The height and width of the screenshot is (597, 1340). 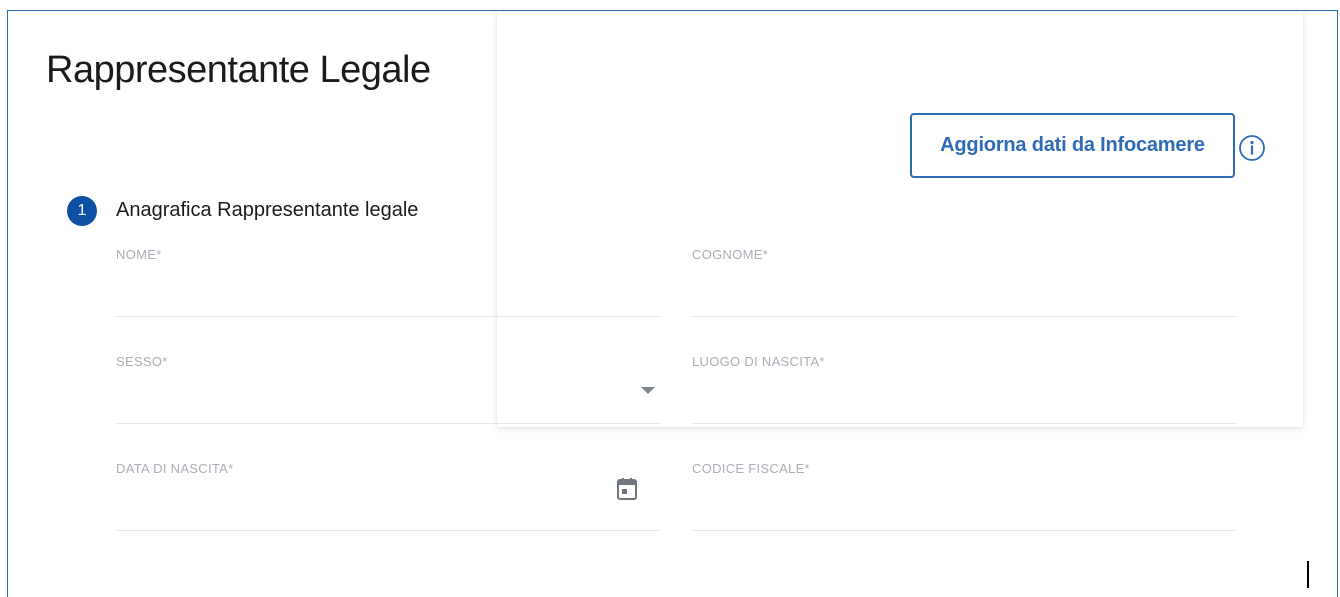 I want to click on nome-label: NOME*, so click(x=139, y=254).